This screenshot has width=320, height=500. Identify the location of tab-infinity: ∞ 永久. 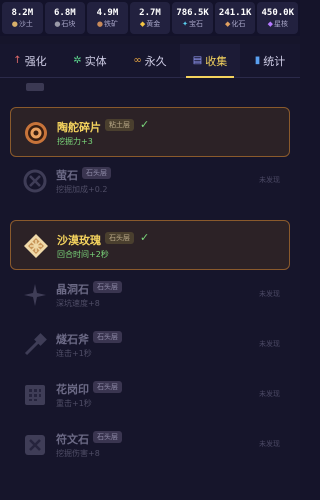
(150, 60).